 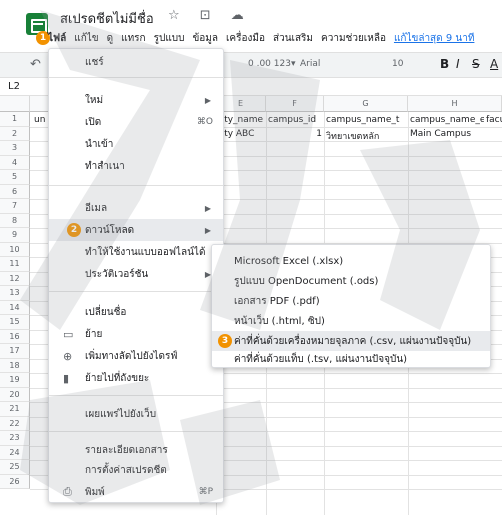 I want to click on menu-item-add-shortcut: ⊕ เพิ่มทางลัดไปยังไดรฟ์, so click(x=136, y=356).